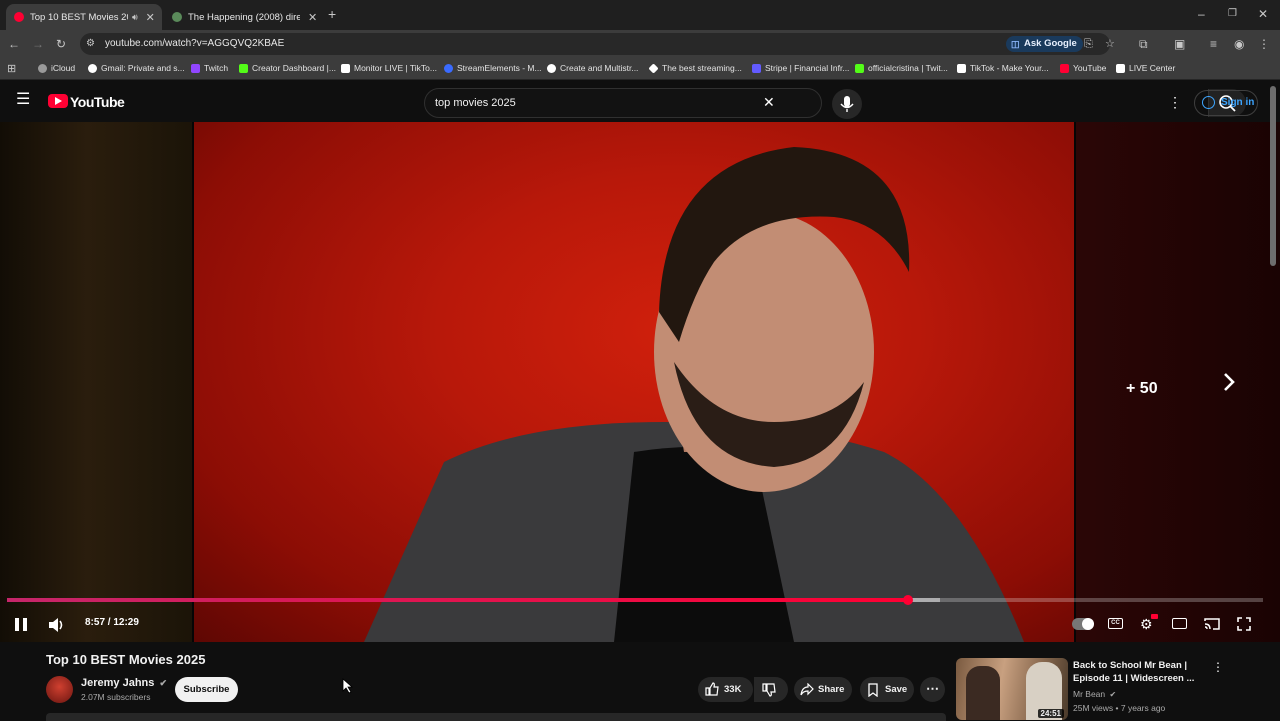  What do you see at coordinates (1244, 624) in the screenshot?
I see `fullscreen-icon` at bounding box center [1244, 624].